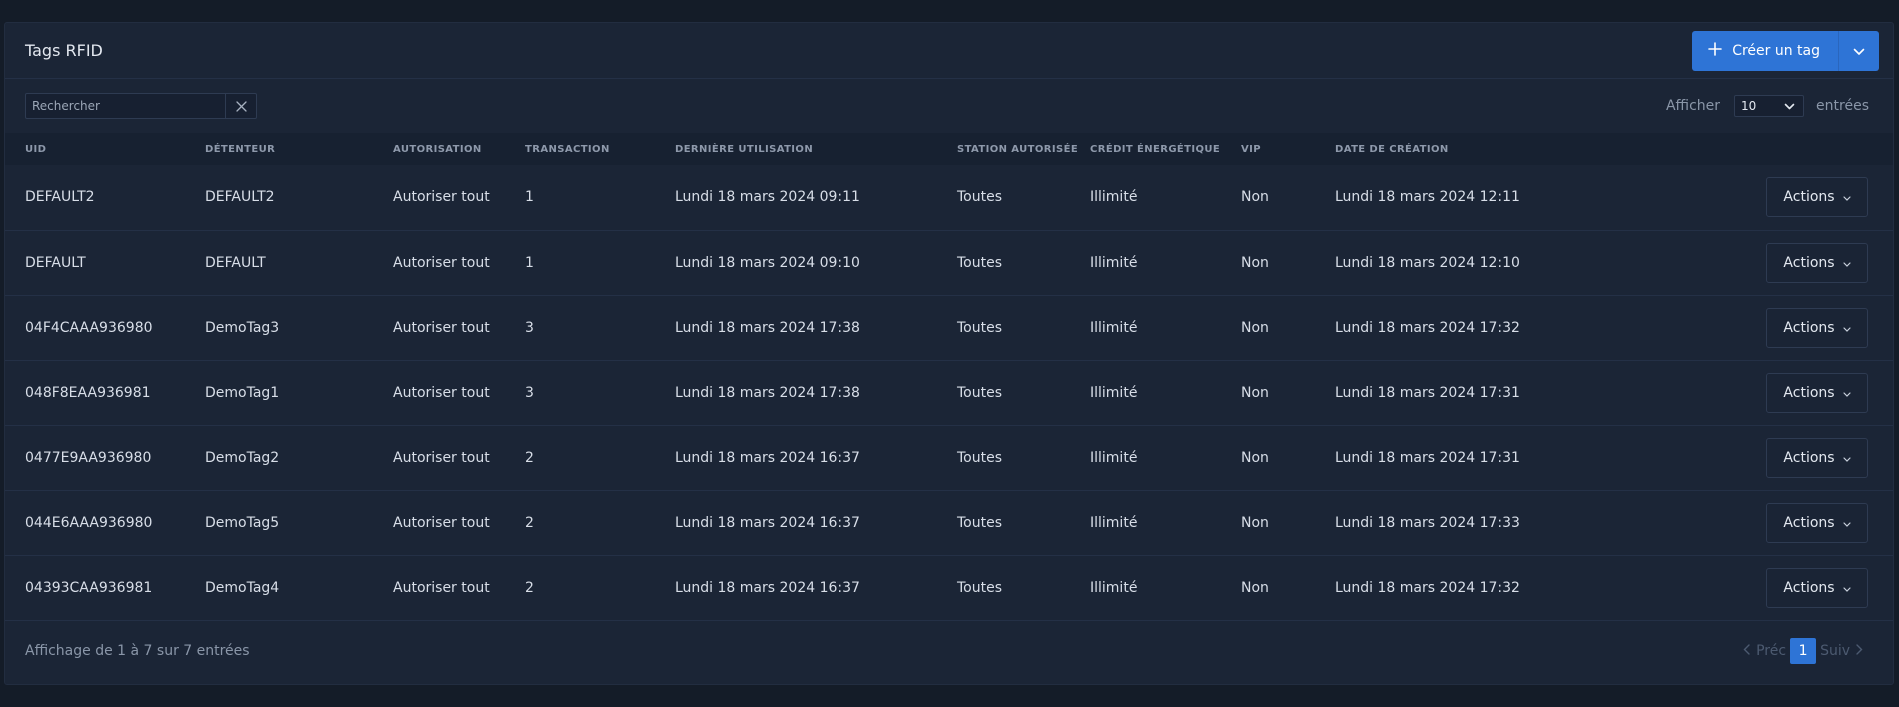 Image resolution: width=1899 pixels, height=707 pixels. What do you see at coordinates (1023, 149) in the screenshot?
I see `header-station: Station autorisée` at bounding box center [1023, 149].